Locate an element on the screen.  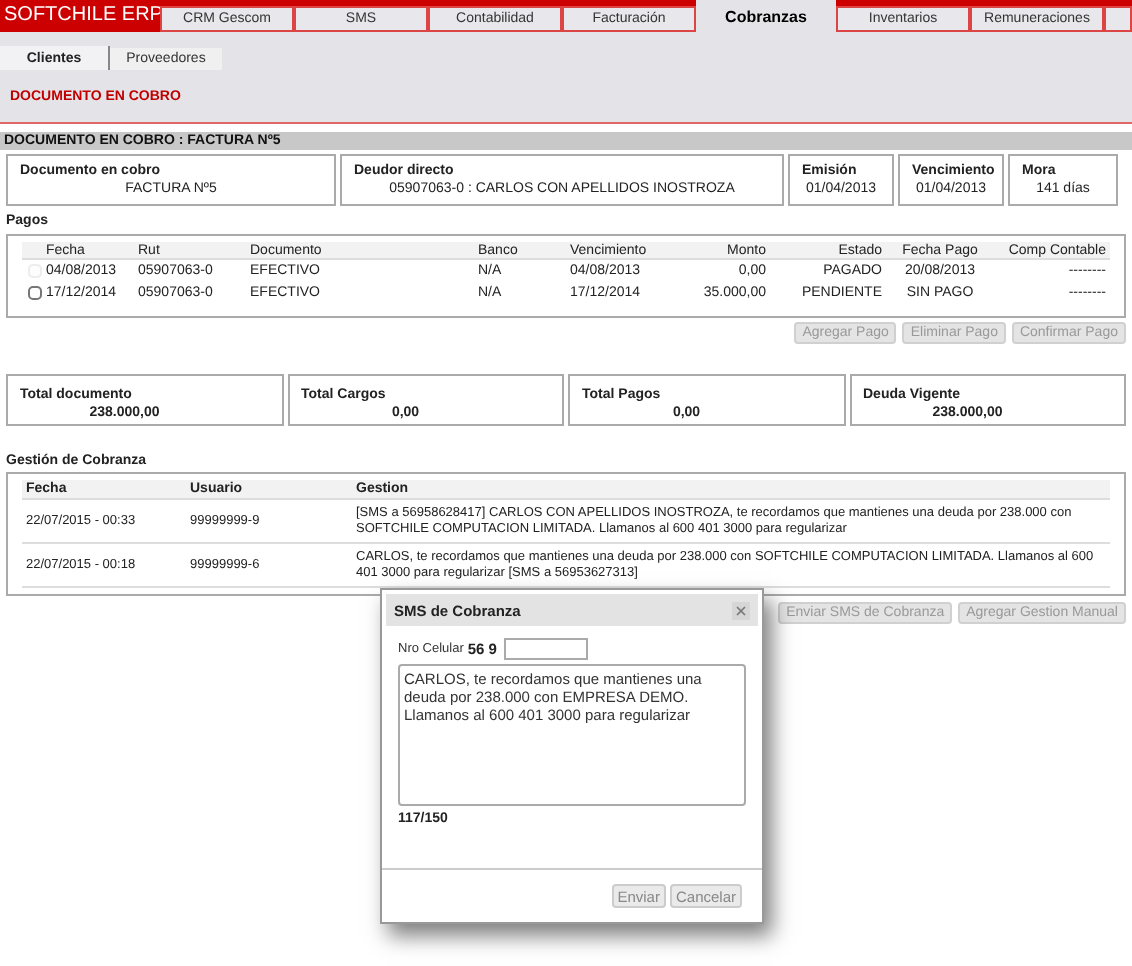
module-tab is located at coordinates (1118, 19).